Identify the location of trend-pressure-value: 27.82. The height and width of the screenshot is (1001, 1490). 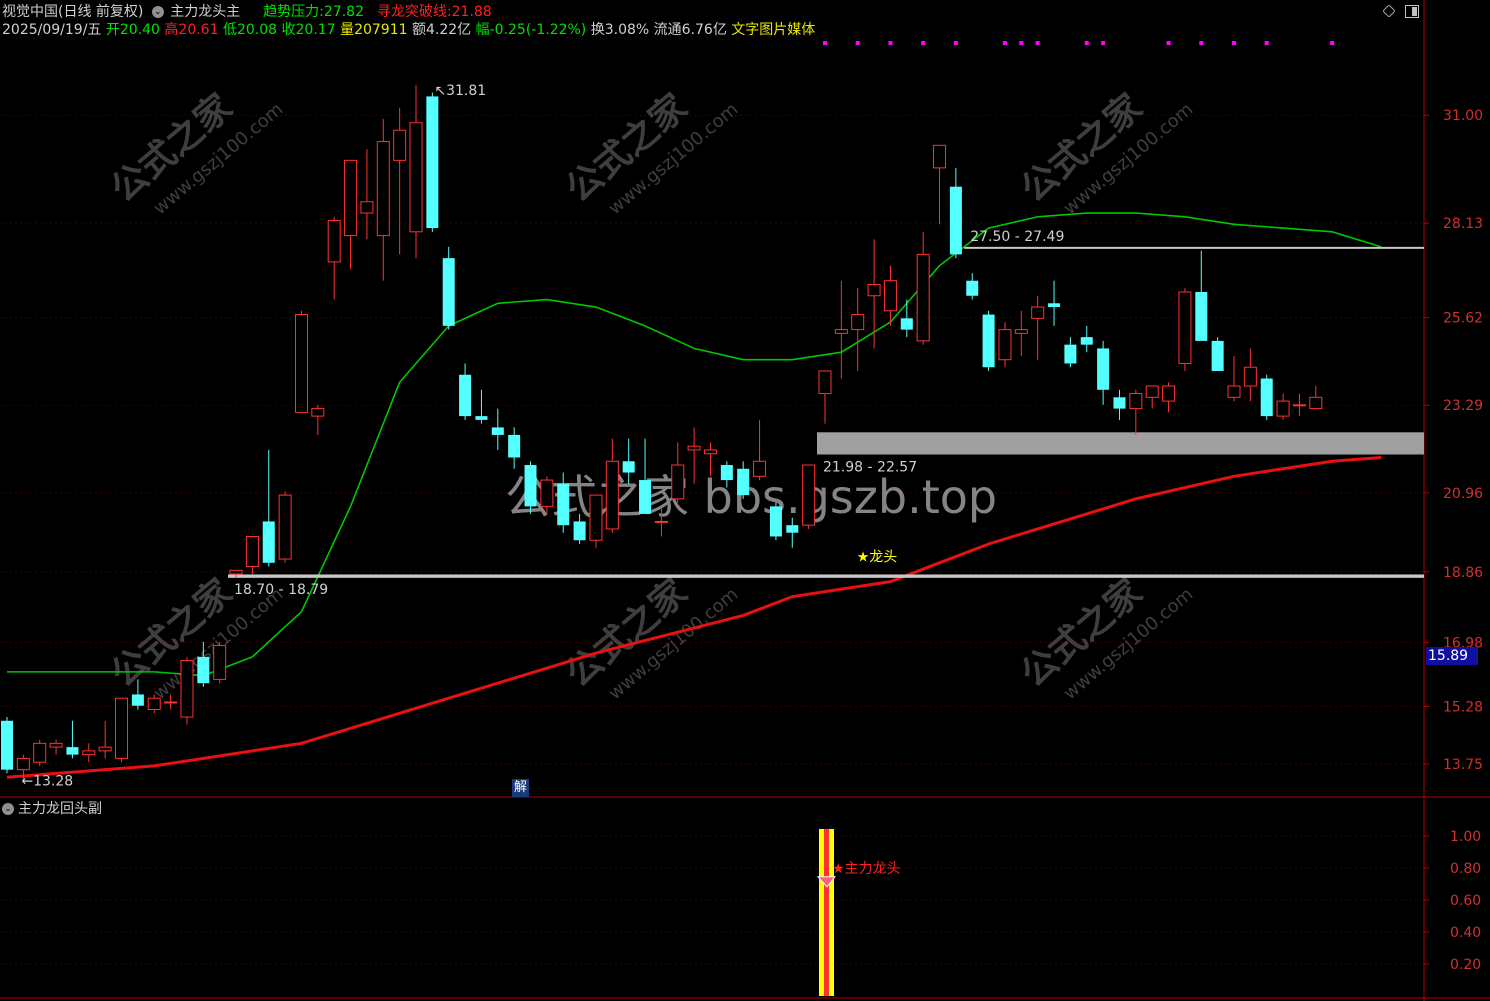
(343, 12).